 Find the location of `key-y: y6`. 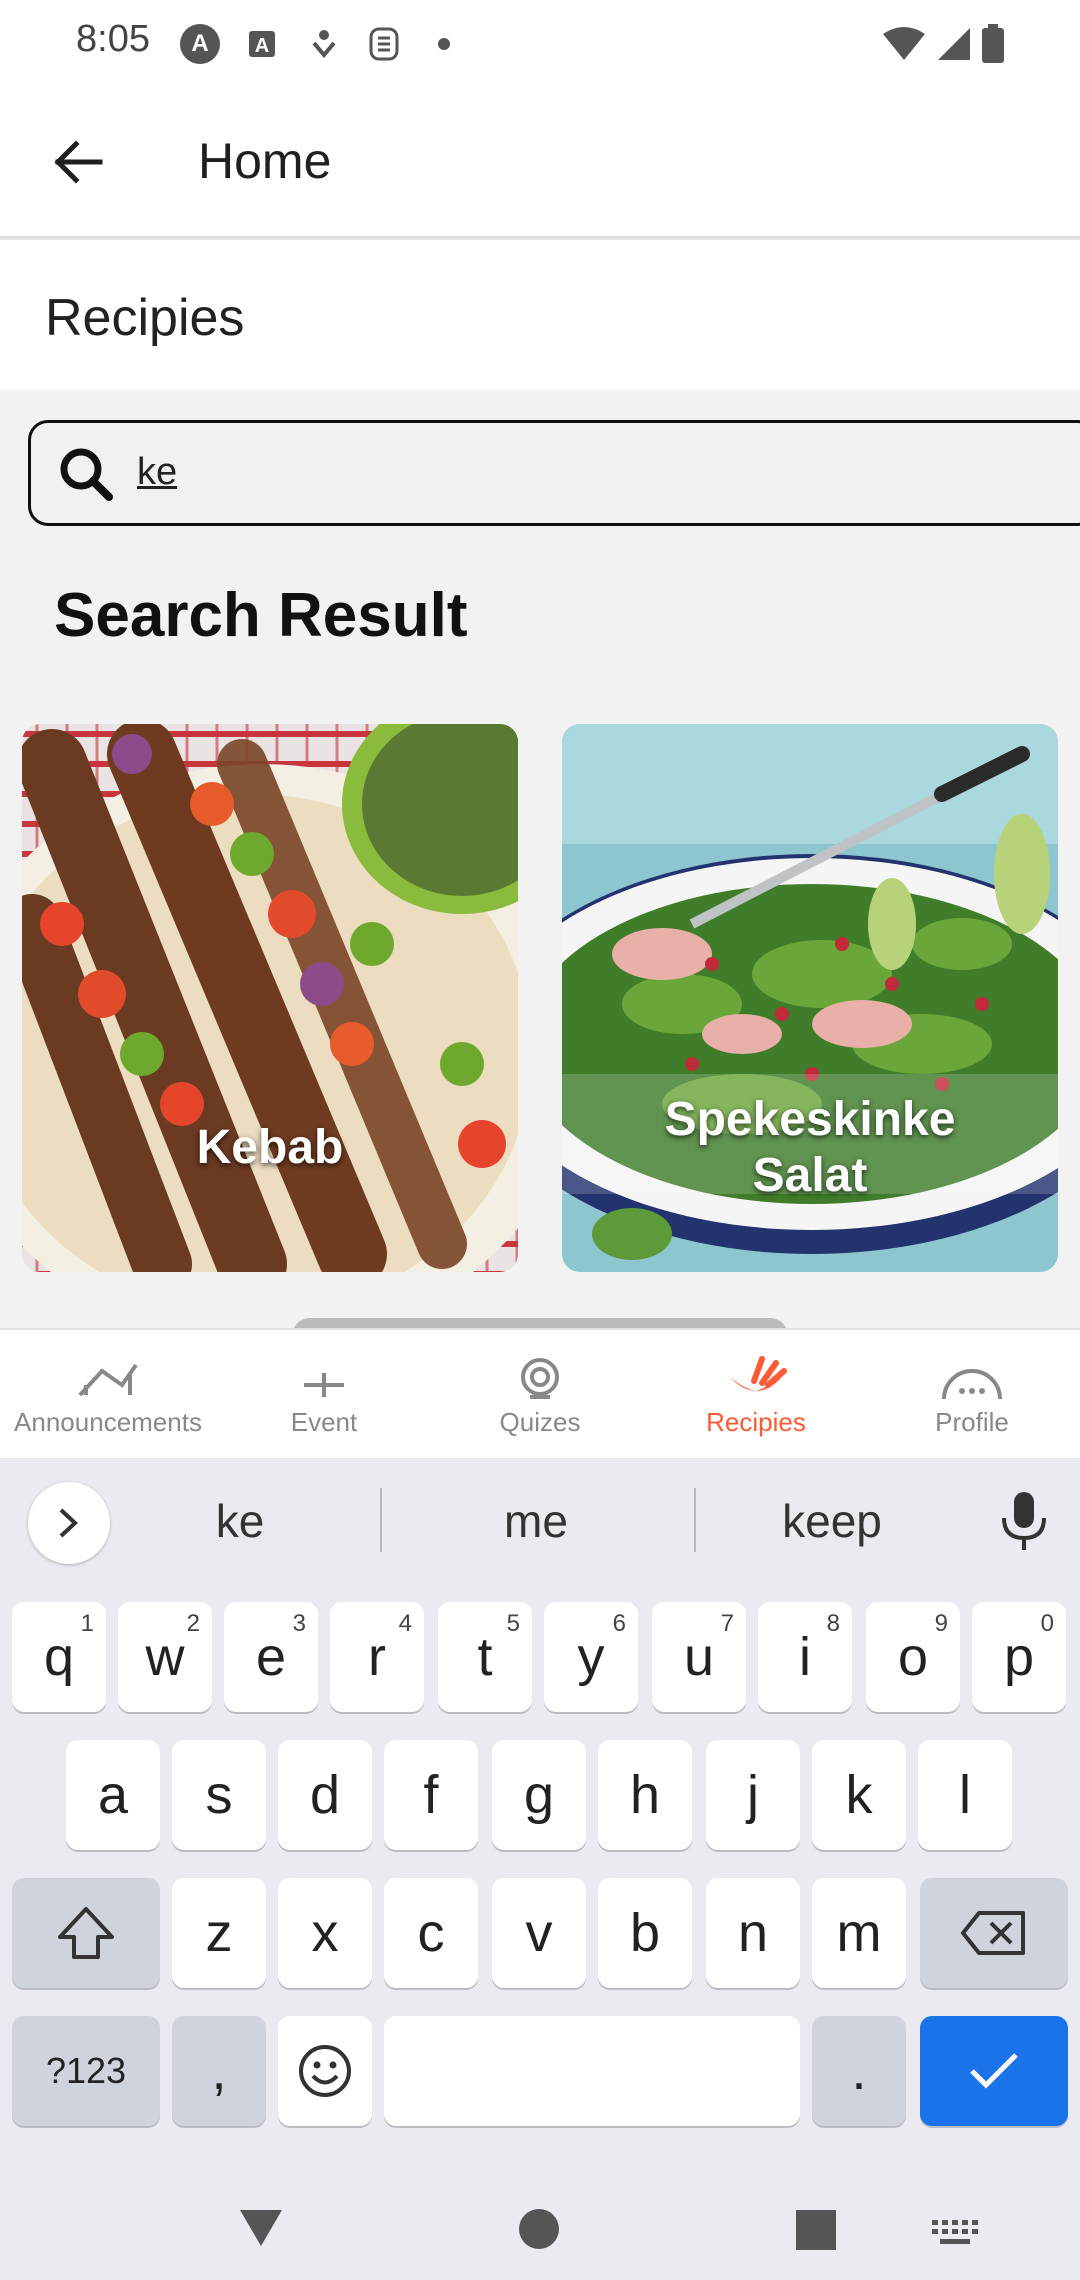

key-y: y6 is located at coordinates (591, 1657).